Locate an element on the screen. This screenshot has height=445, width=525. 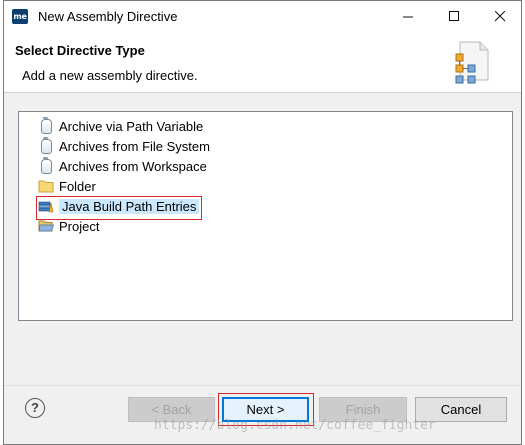
tree-item-folder: Folder is located at coordinates (67, 186).